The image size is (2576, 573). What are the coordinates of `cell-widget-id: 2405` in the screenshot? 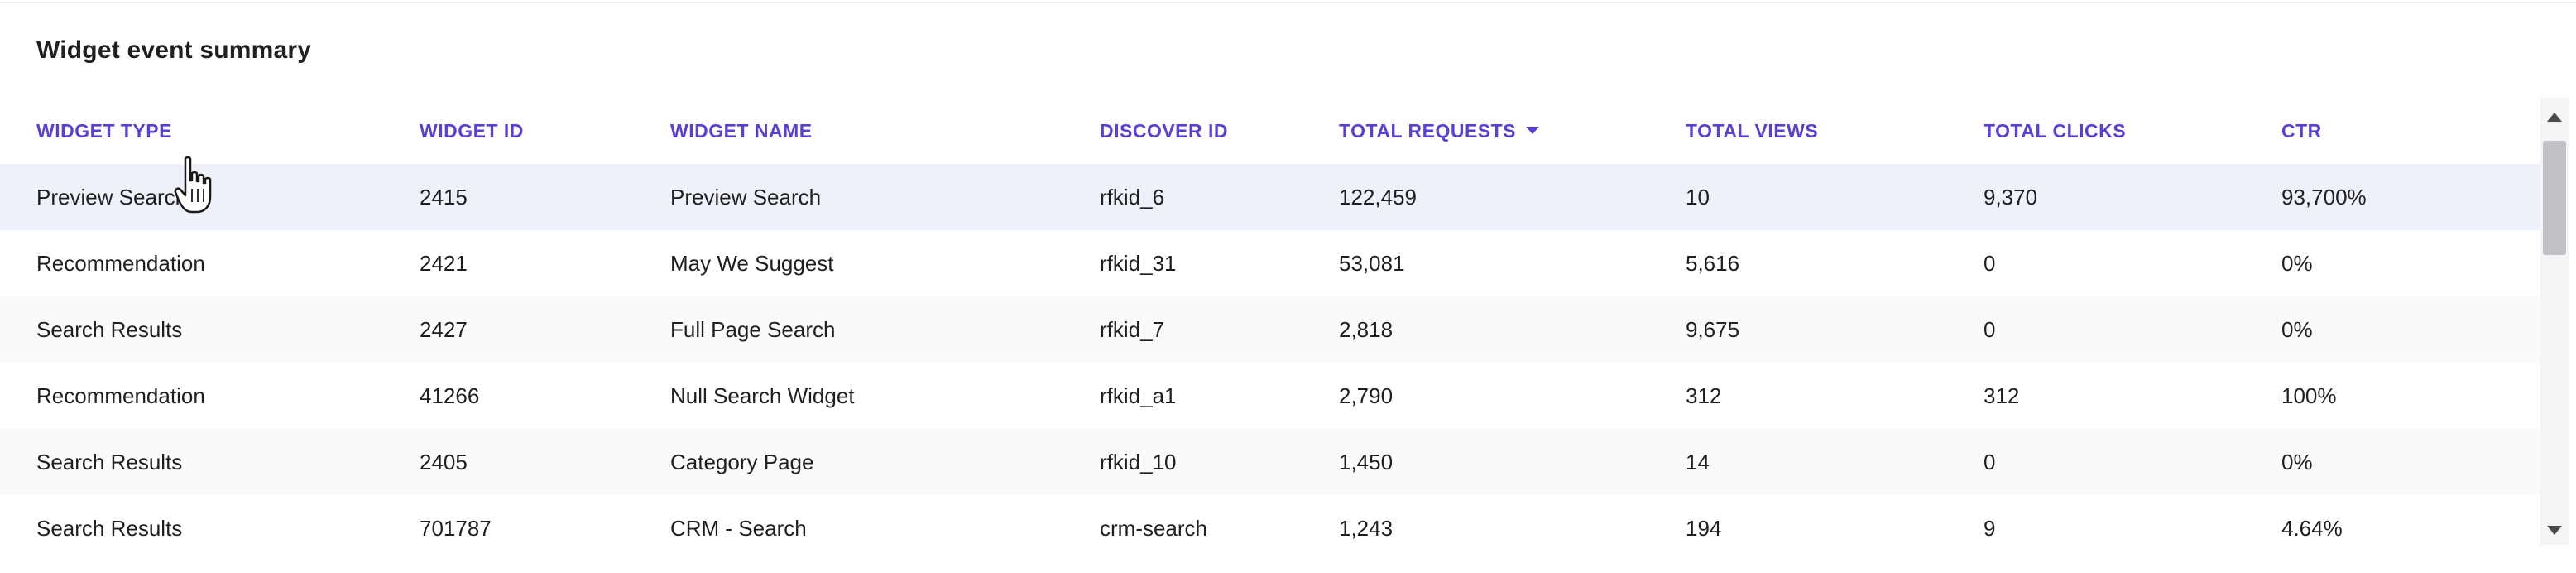 It's located at (444, 462).